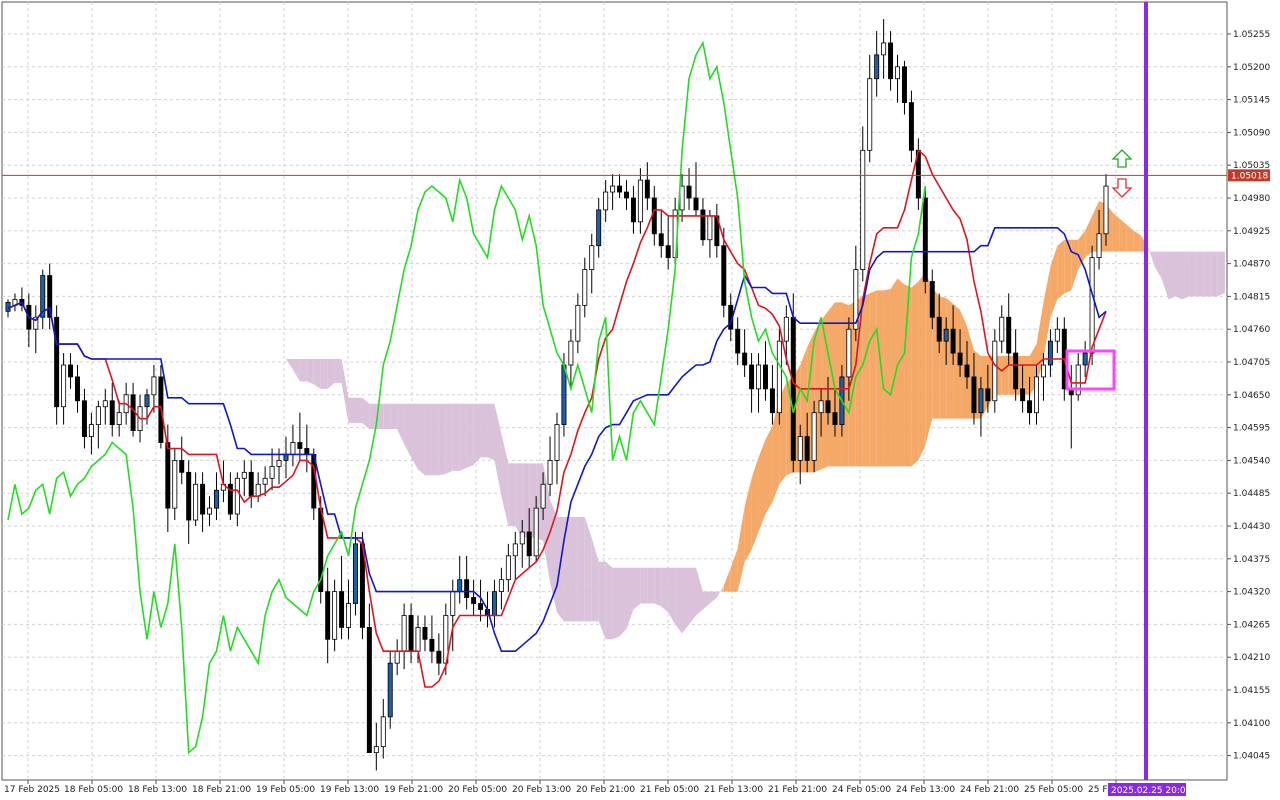 Image resolution: width=1280 pixels, height=800 pixels. I want to click on time-tick-label: 20 Feb 13:00, so click(541, 790).